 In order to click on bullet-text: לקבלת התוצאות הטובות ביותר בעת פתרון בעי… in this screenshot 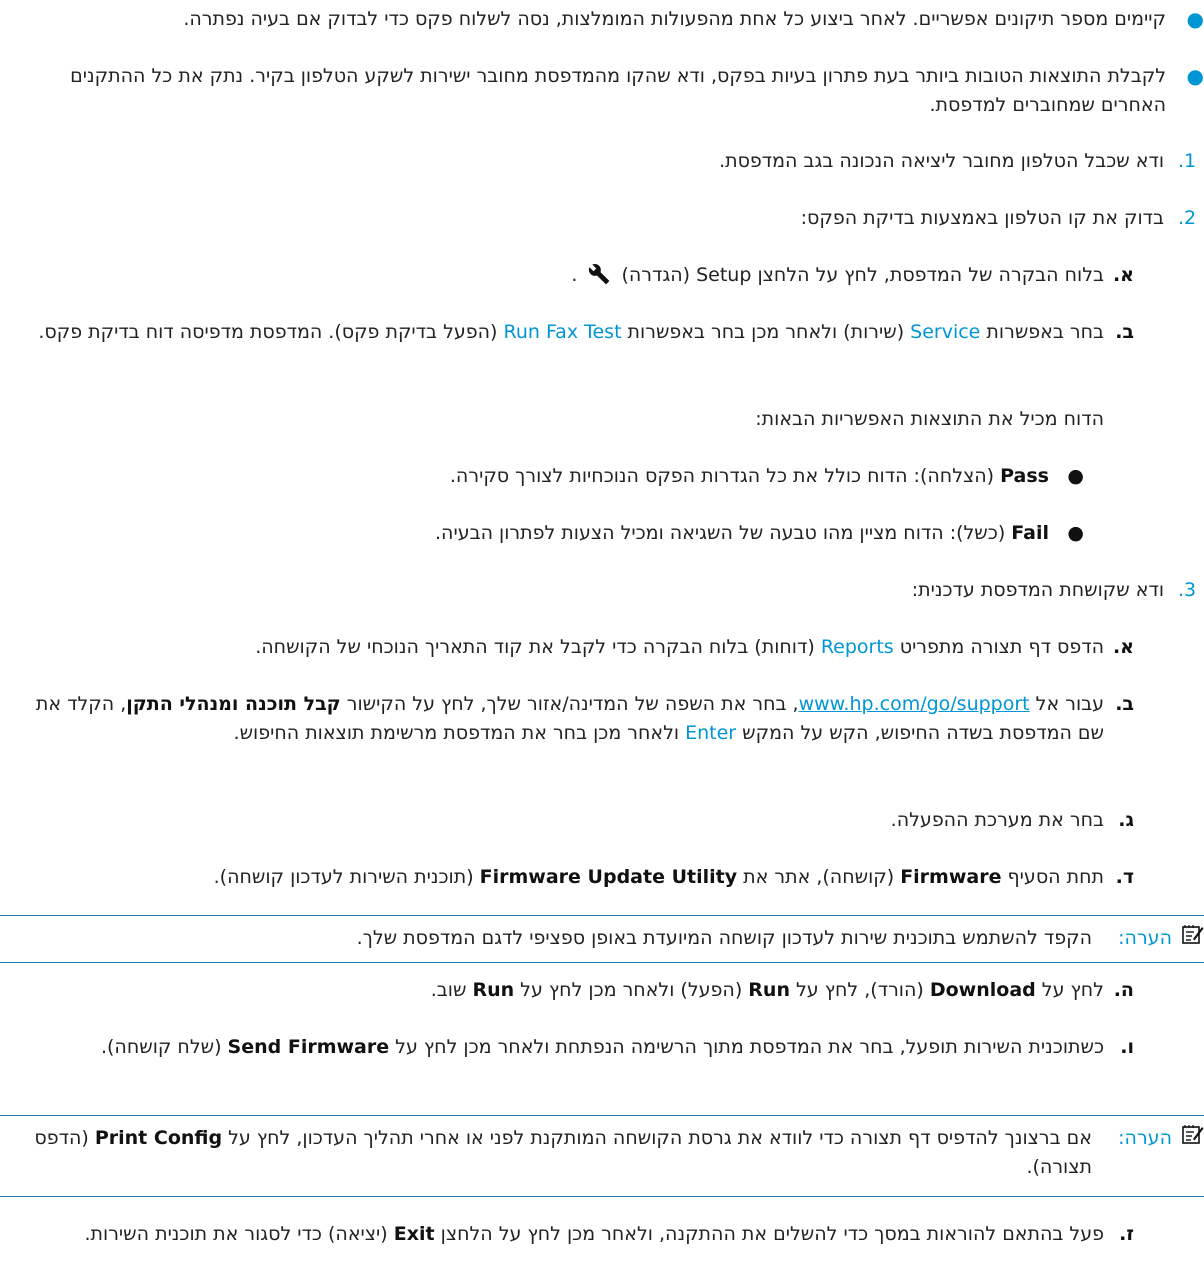, I will do `click(618, 90)`.